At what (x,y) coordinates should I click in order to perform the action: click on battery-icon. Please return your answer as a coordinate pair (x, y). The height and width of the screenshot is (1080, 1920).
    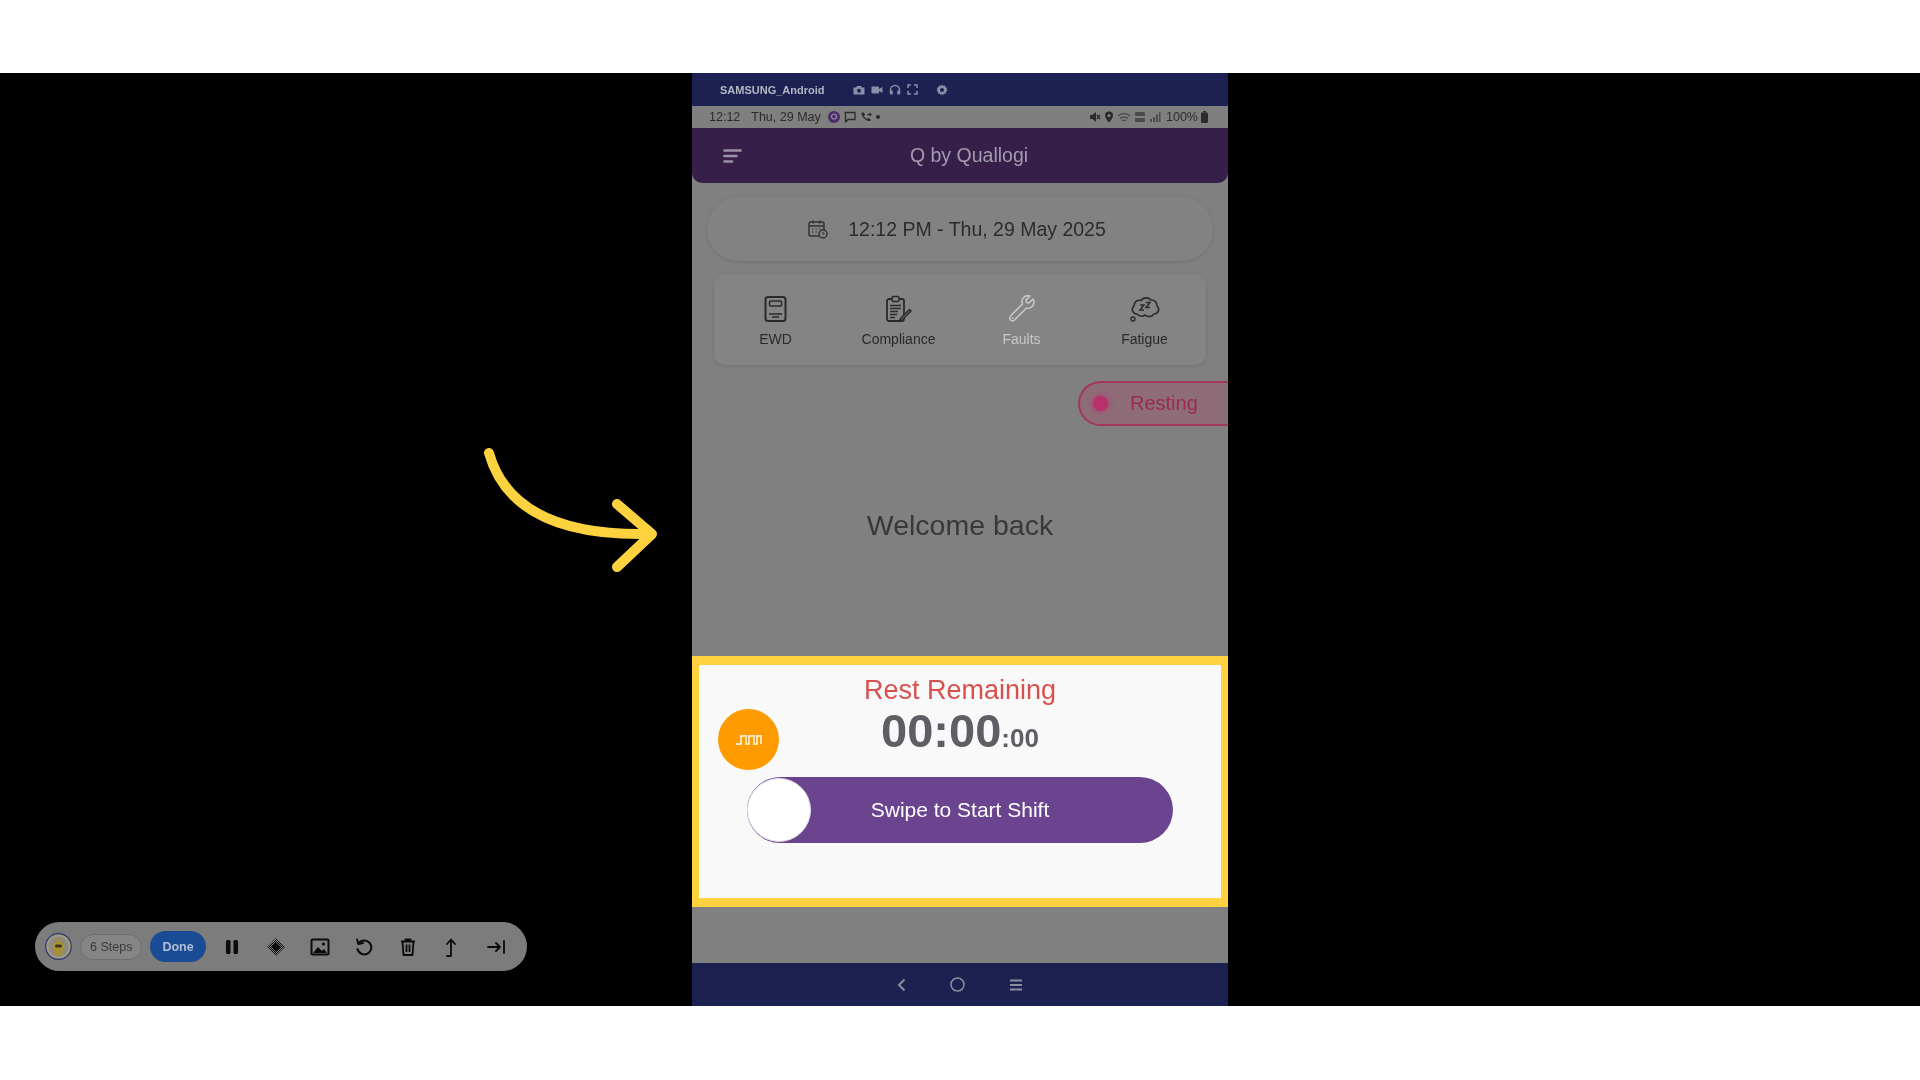
    Looking at the image, I should click on (1204, 117).